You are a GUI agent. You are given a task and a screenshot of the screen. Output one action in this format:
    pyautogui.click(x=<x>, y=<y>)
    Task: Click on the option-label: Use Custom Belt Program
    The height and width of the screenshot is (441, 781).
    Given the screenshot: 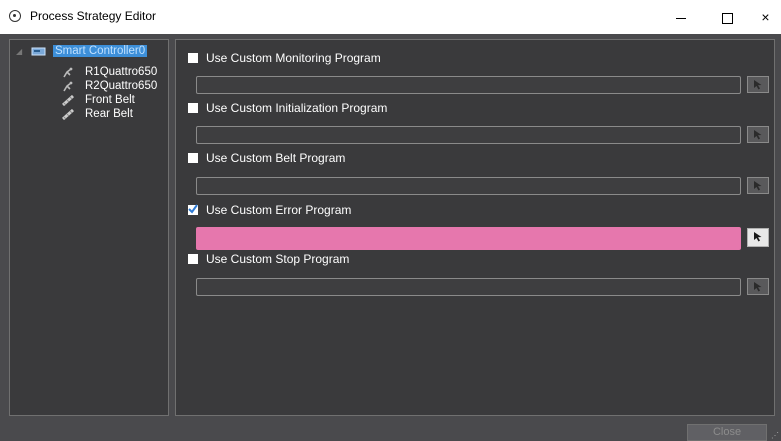 What is the action you would take?
    pyautogui.click(x=276, y=158)
    